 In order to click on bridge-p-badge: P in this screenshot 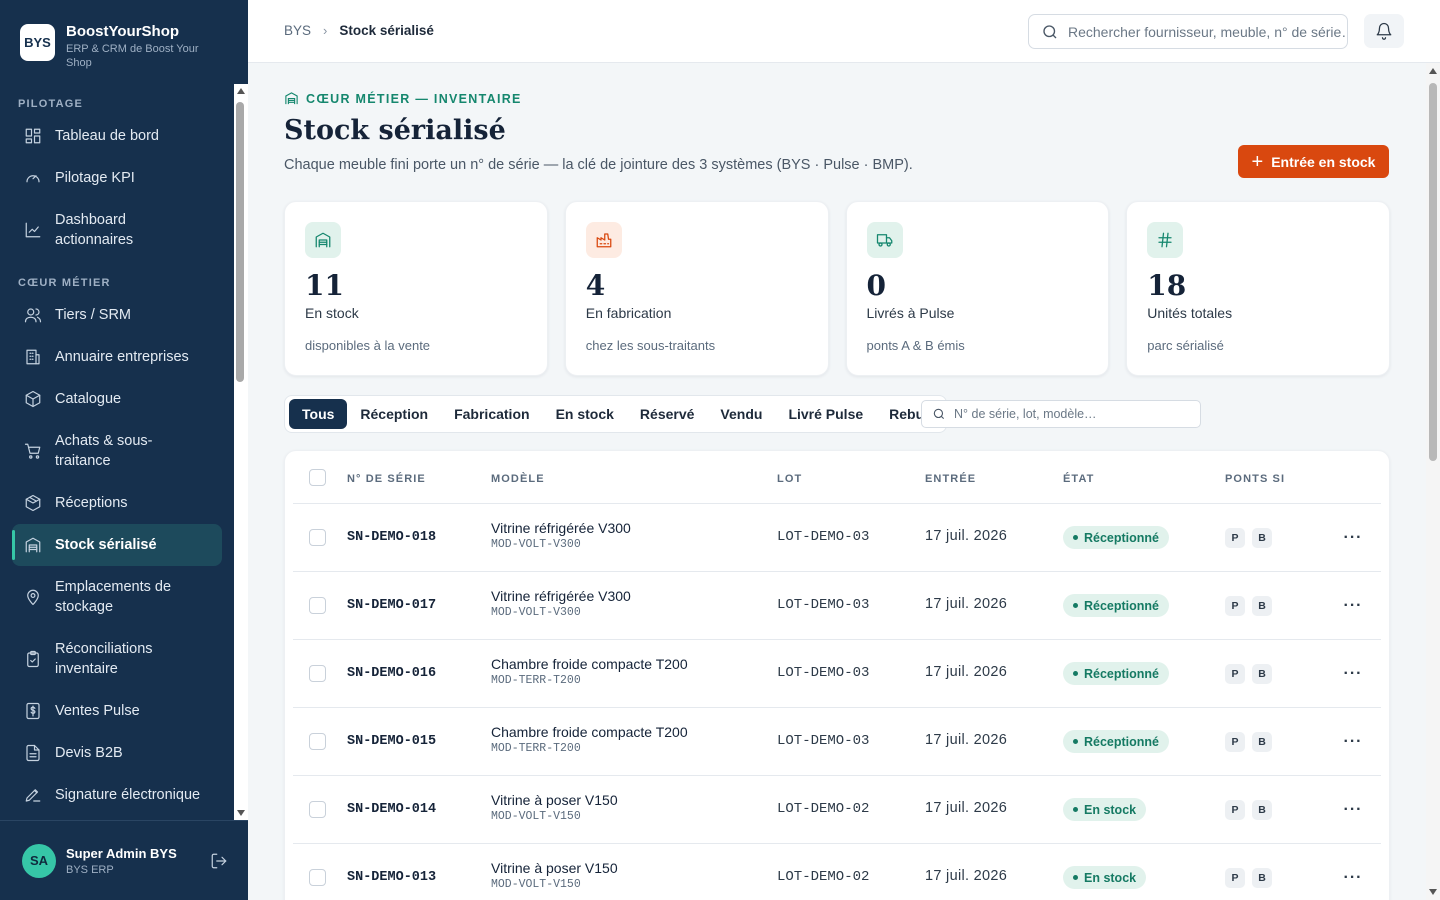, I will do `click(1235, 674)`.